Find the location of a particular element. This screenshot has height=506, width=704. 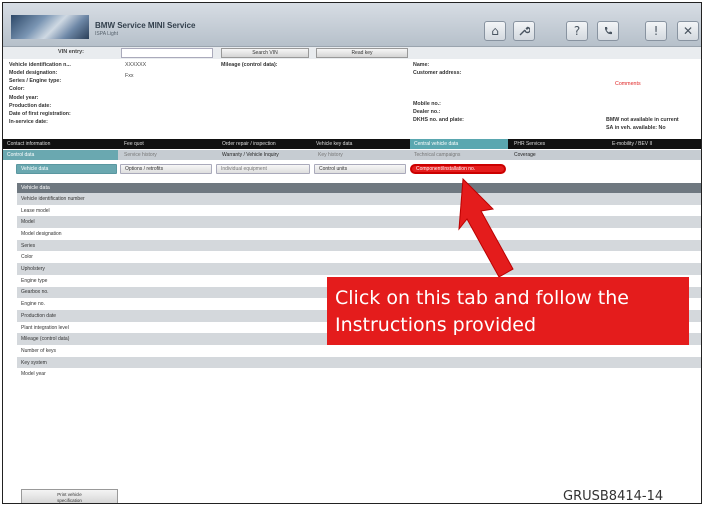

tab-warranty: Warranty / Vehicle Inquiry is located at coordinates (265, 155).